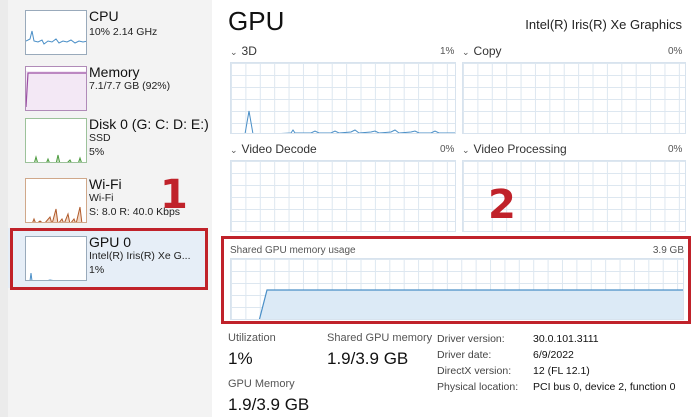  I want to click on sidebar-item-cpu: CPU 10% 2.14 GHz, so click(108, 32).